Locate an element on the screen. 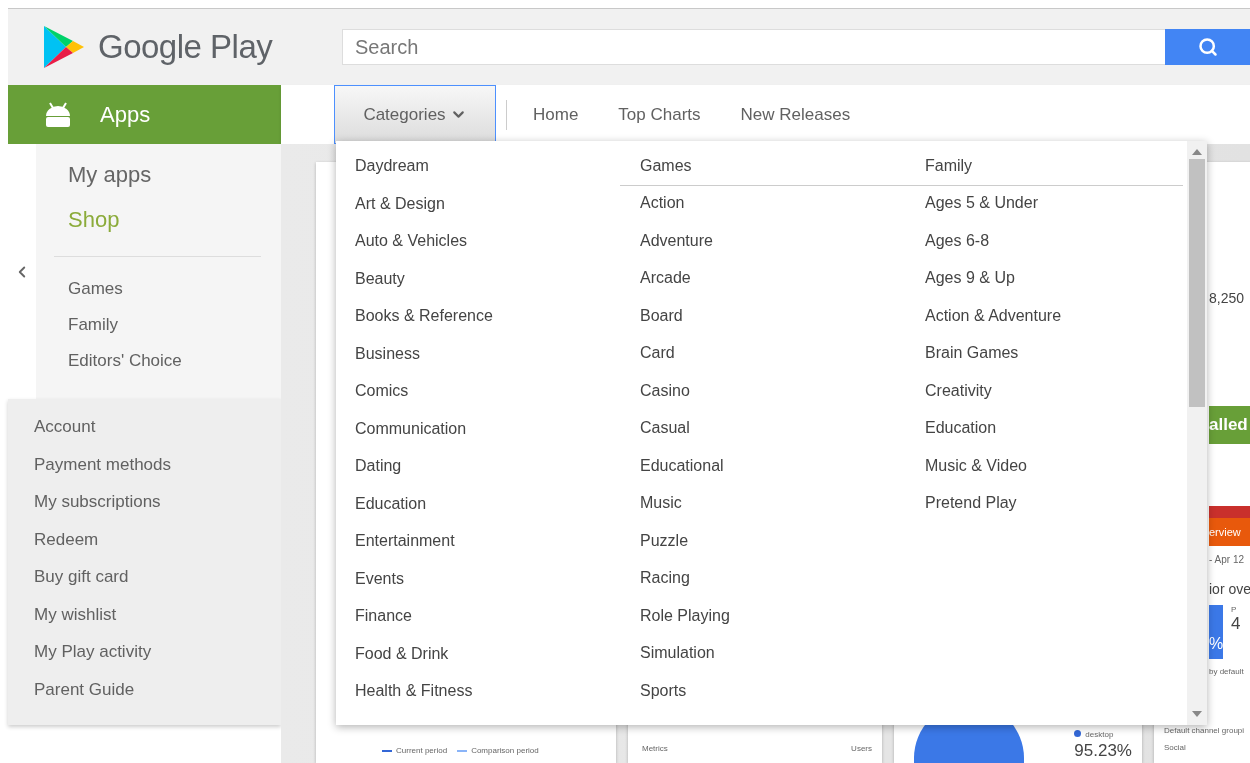 The width and height of the screenshot is (1250, 763). category-link: Action & Adventure is located at coordinates (1054, 323).